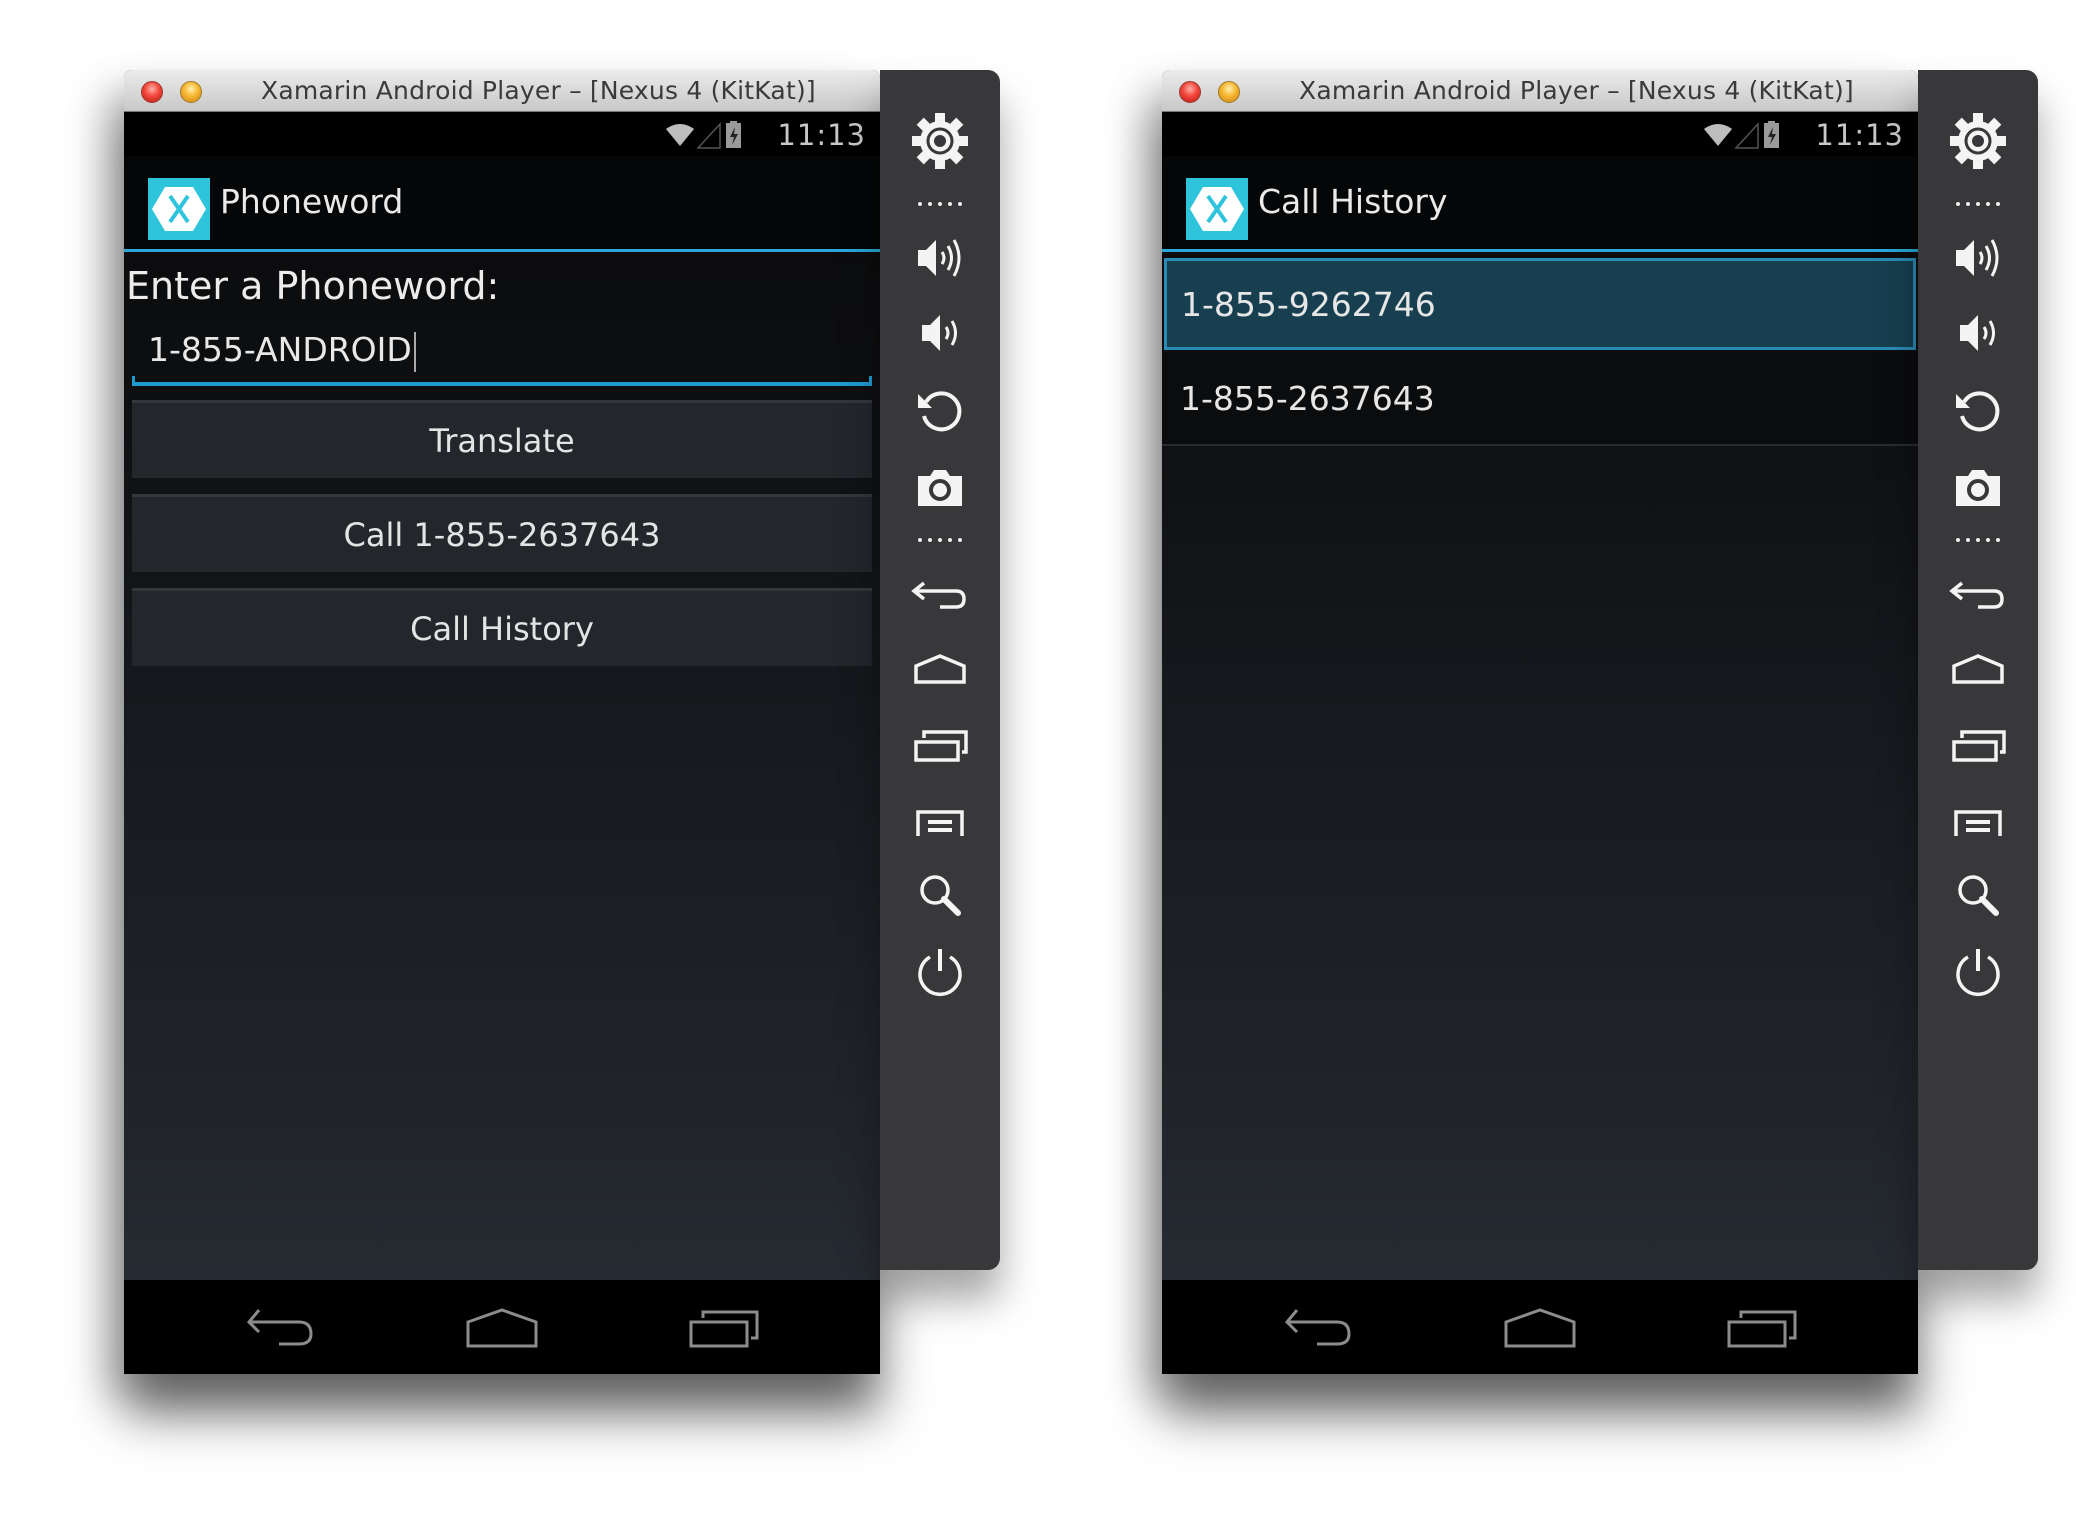 Image resolution: width=2076 pixels, height=1532 pixels. Describe the element at coordinates (312, 201) in the screenshot. I see `app-title: Phoneword` at that location.